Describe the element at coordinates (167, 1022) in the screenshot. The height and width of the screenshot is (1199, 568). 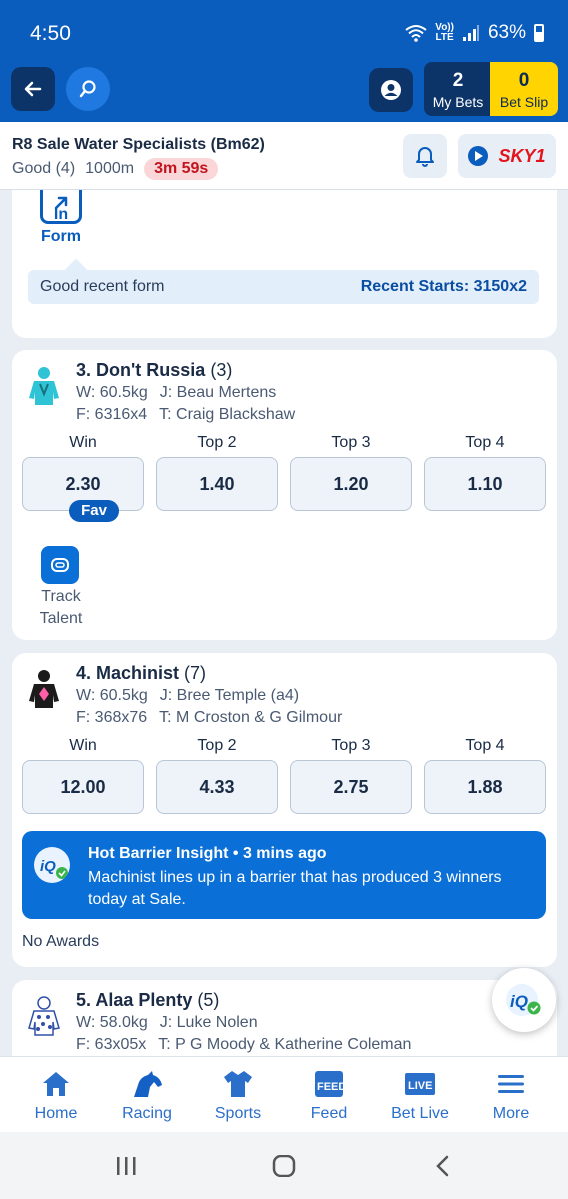
I see `runner-weight-jockey: W: 58.0kg J: Luke Nolen` at that location.